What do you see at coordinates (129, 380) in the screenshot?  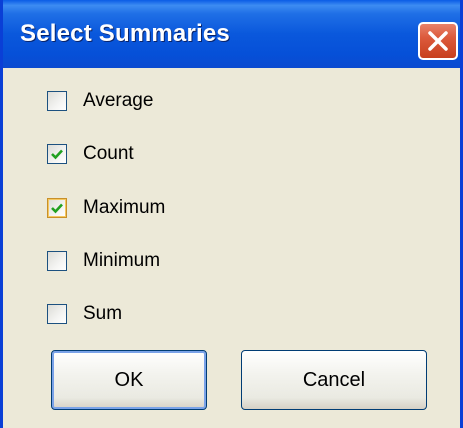 I see `ok-button: OK` at bounding box center [129, 380].